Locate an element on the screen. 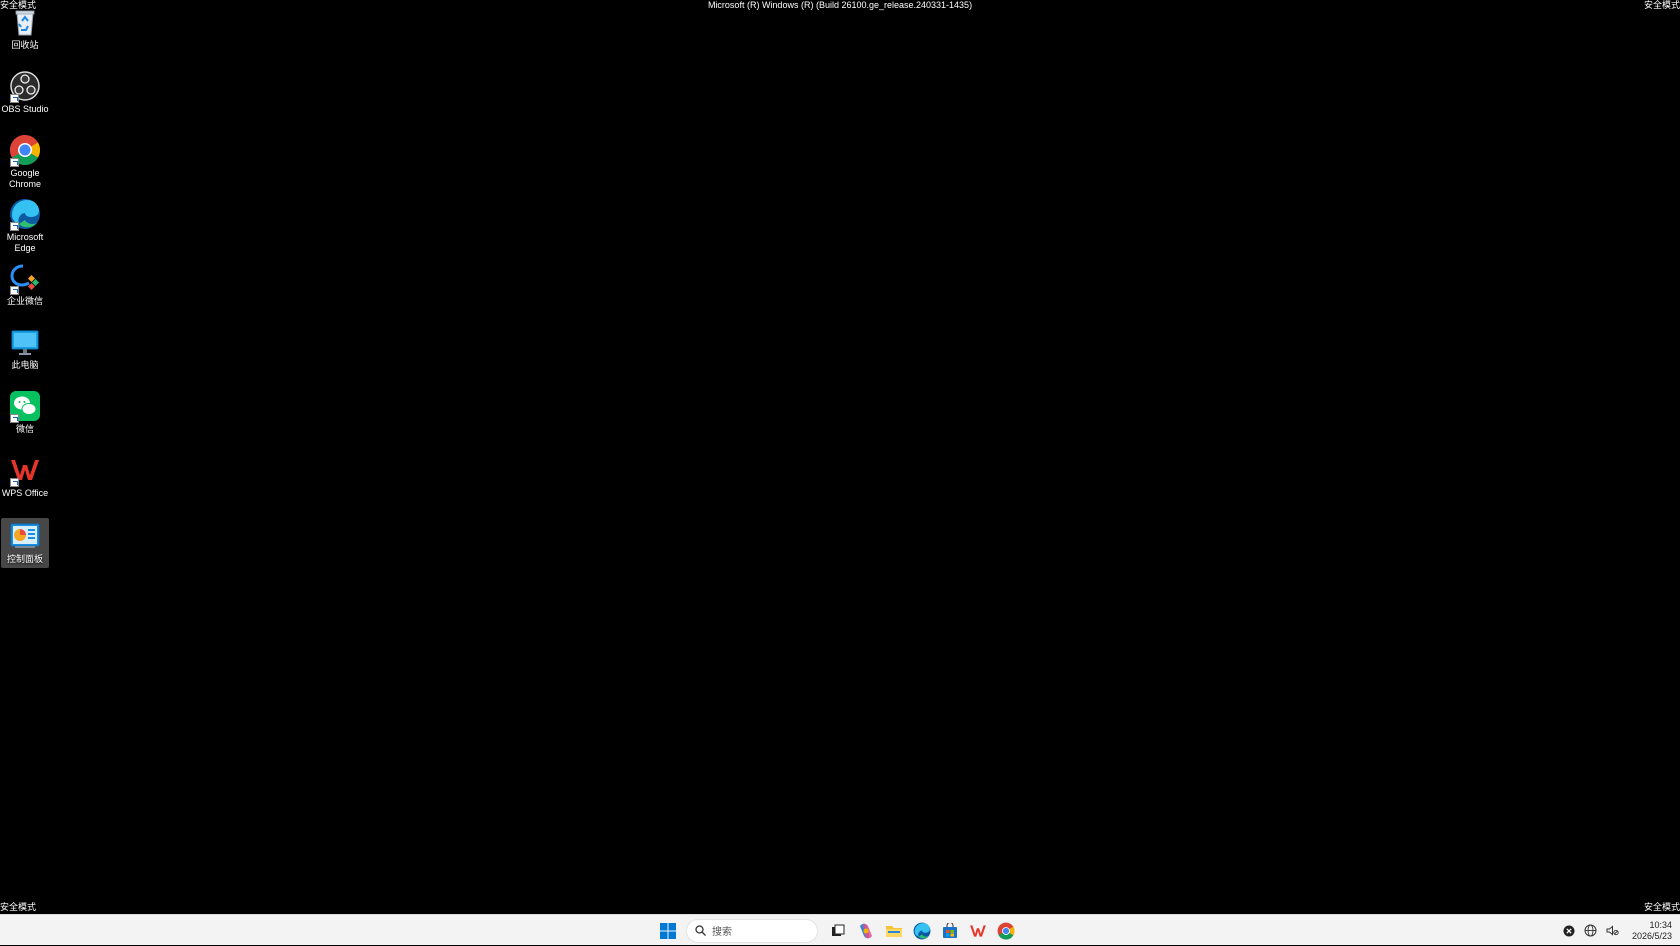 This screenshot has height=946, width=1680. desktop-icon-microsoft-edge: Microsoft Edge is located at coordinates (25, 227).